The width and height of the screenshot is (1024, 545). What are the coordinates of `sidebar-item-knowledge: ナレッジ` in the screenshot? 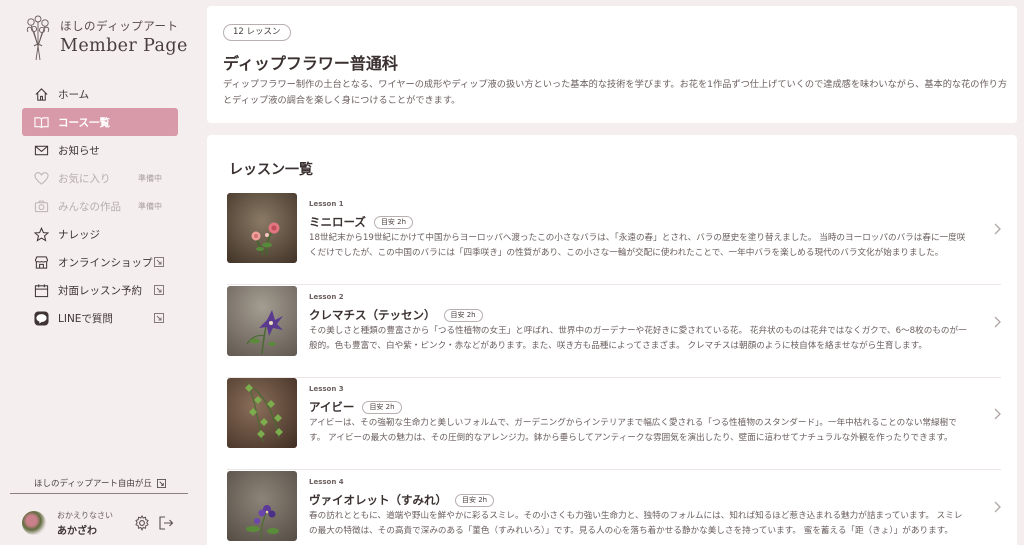 It's located at (100, 234).